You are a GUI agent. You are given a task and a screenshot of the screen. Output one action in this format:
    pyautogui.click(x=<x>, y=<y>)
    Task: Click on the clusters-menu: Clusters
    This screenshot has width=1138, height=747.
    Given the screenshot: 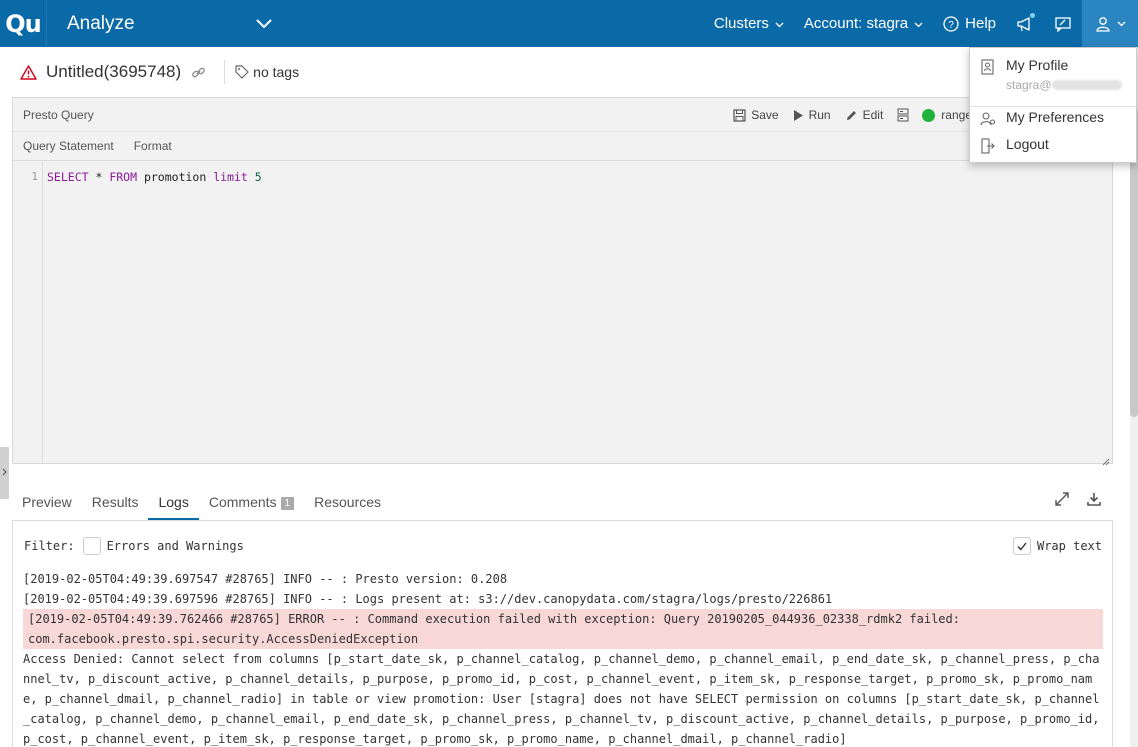 What is the action you would take?
    pyautogui.click(x=749, y=23)
    